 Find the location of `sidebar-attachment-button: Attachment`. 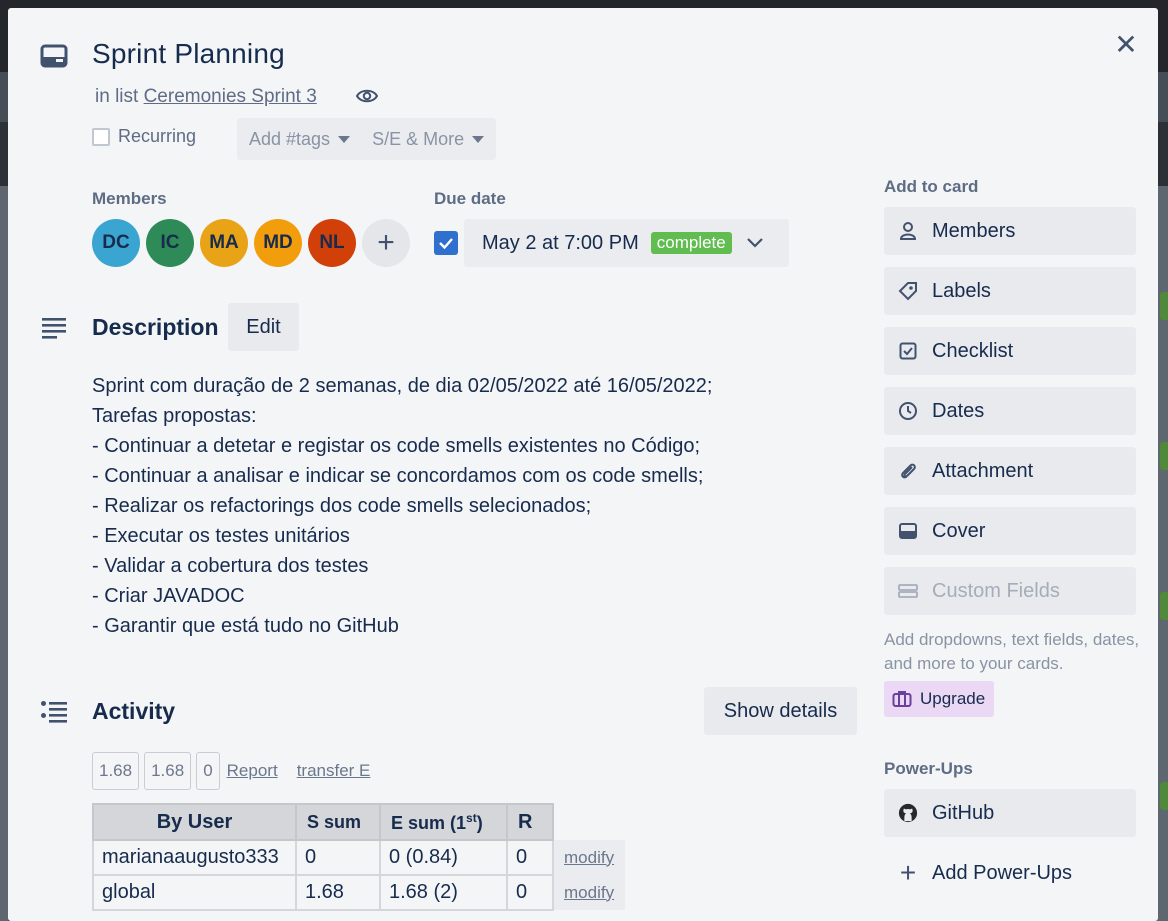

sidebar-attachment-button: Attachment is located at coordinates (1010, 471).